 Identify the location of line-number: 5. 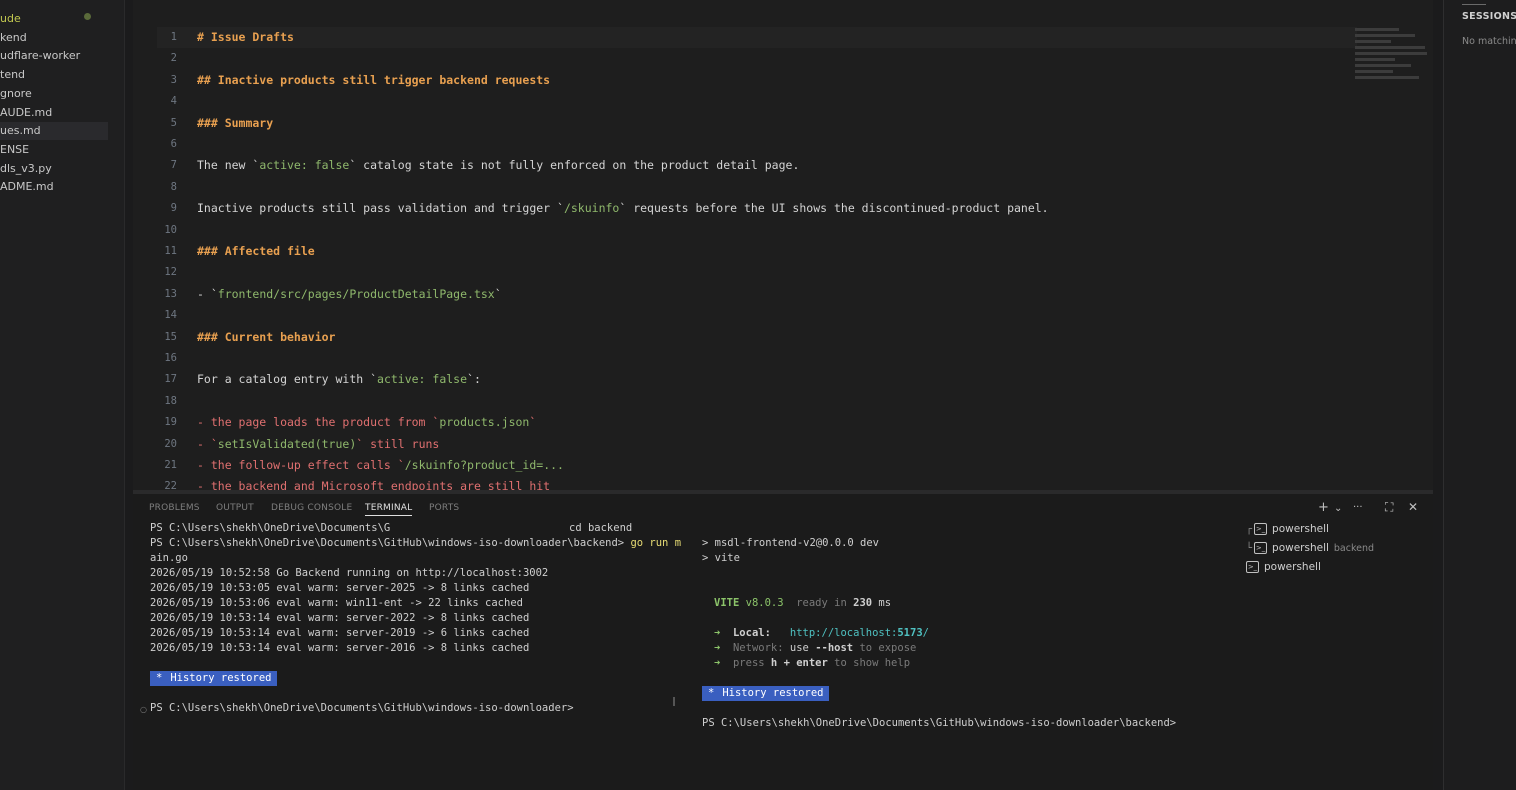
(173, 122).